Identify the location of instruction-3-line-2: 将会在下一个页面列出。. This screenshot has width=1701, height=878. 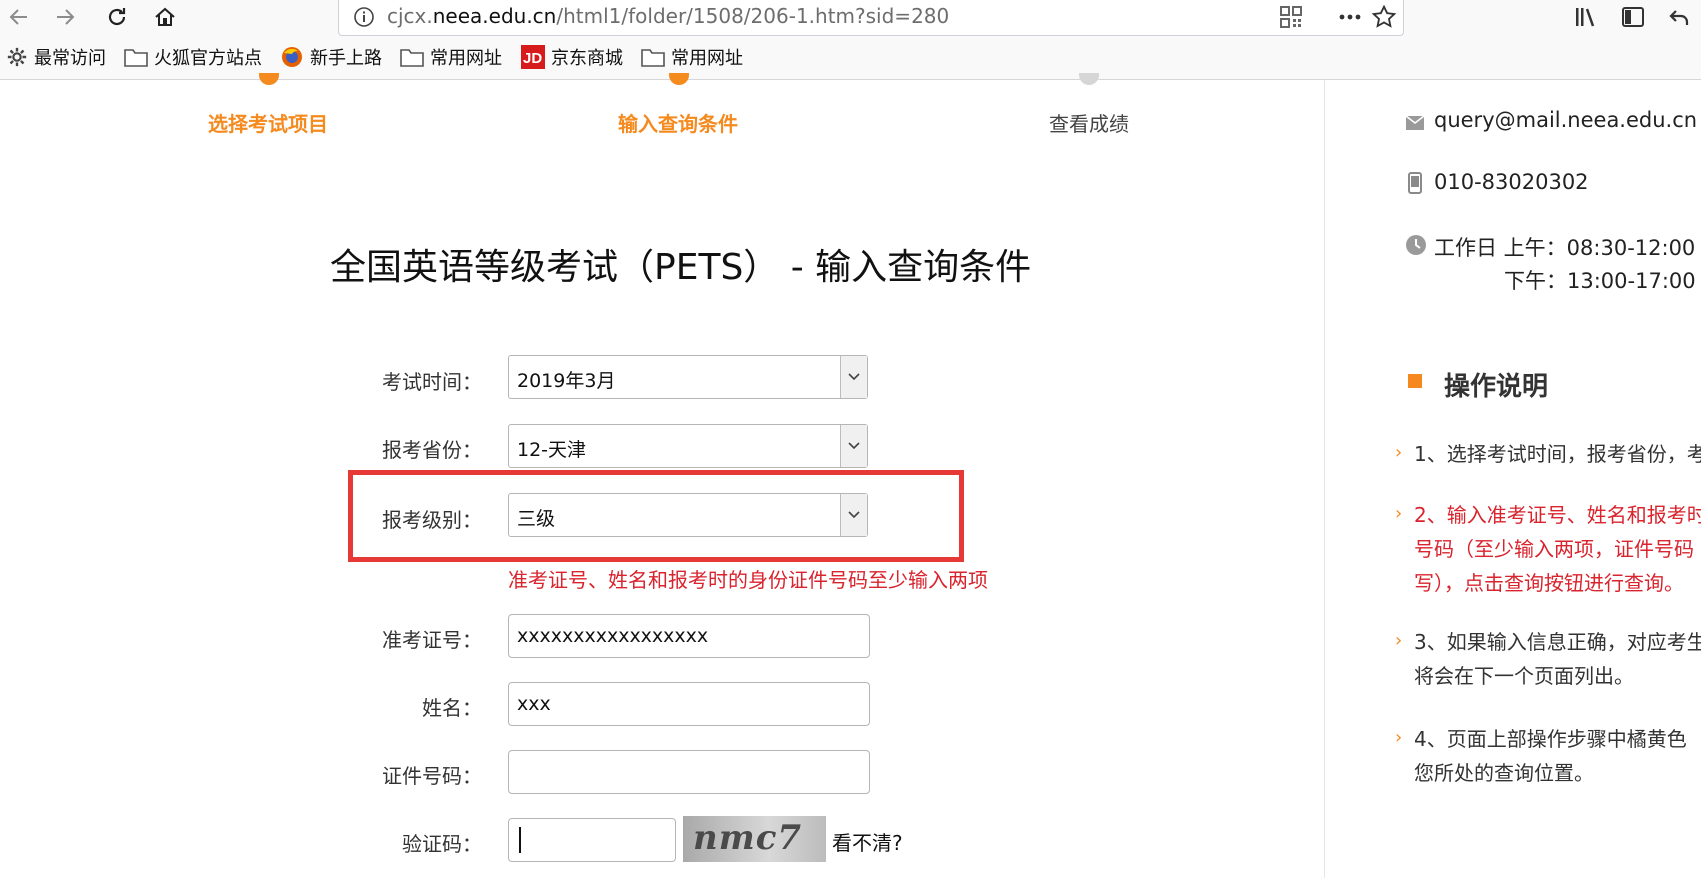
(1524, 676).